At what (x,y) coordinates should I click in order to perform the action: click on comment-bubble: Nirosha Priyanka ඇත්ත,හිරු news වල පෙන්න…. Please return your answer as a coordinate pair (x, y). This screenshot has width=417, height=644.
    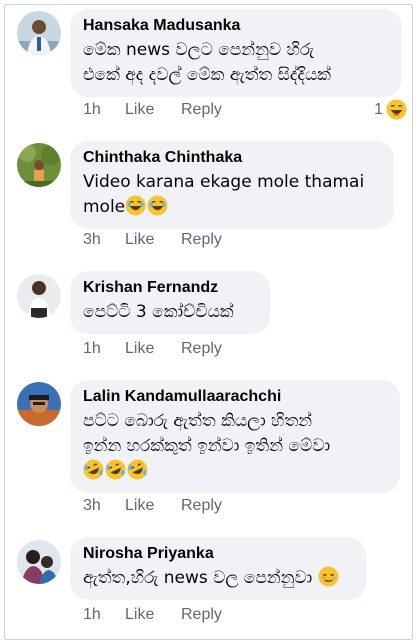
    Looking at the image, I should click on (218, 568).